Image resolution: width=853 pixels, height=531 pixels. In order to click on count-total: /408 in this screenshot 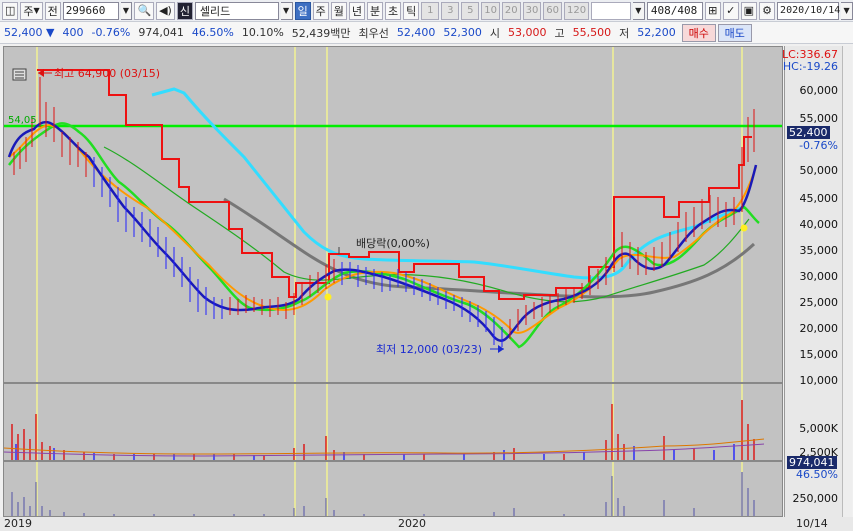, I will do `click(684, 10)`.